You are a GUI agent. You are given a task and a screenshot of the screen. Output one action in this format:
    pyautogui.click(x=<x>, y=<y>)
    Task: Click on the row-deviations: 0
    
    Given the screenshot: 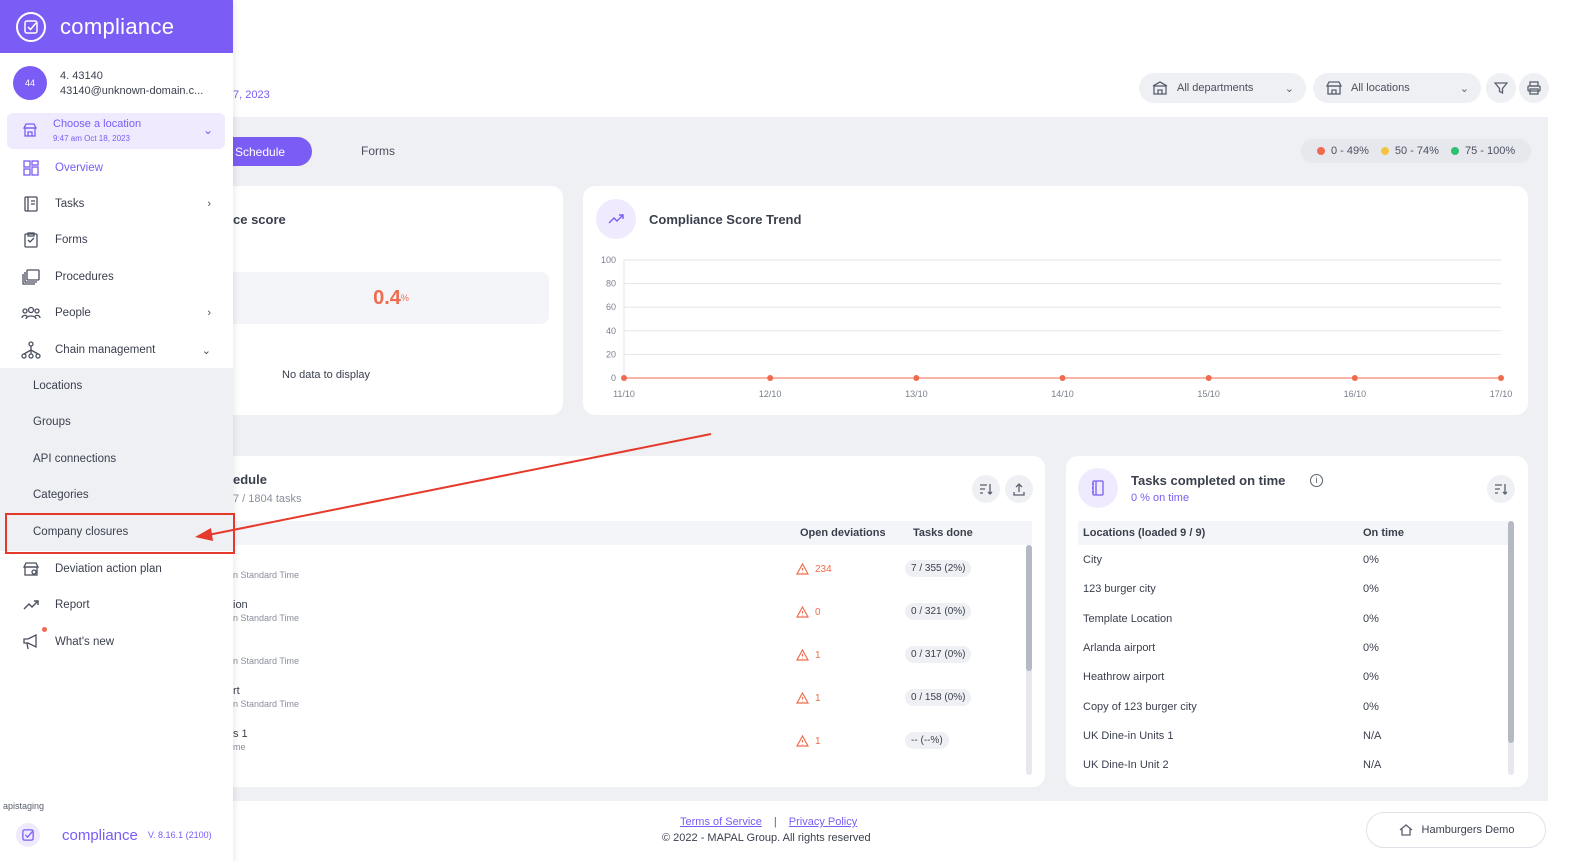 What is the action you would take?
    pyautogui.click(x=808, y=612)
    